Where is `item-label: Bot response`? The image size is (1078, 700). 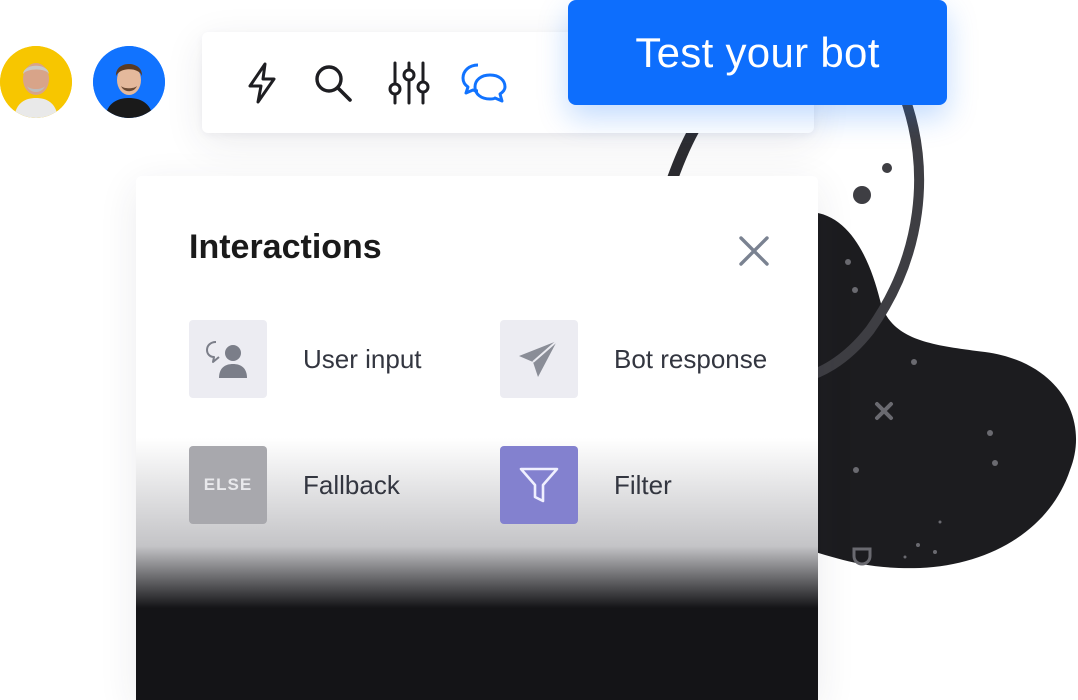 item-label: Bot response is located at coordinates (691, 358).